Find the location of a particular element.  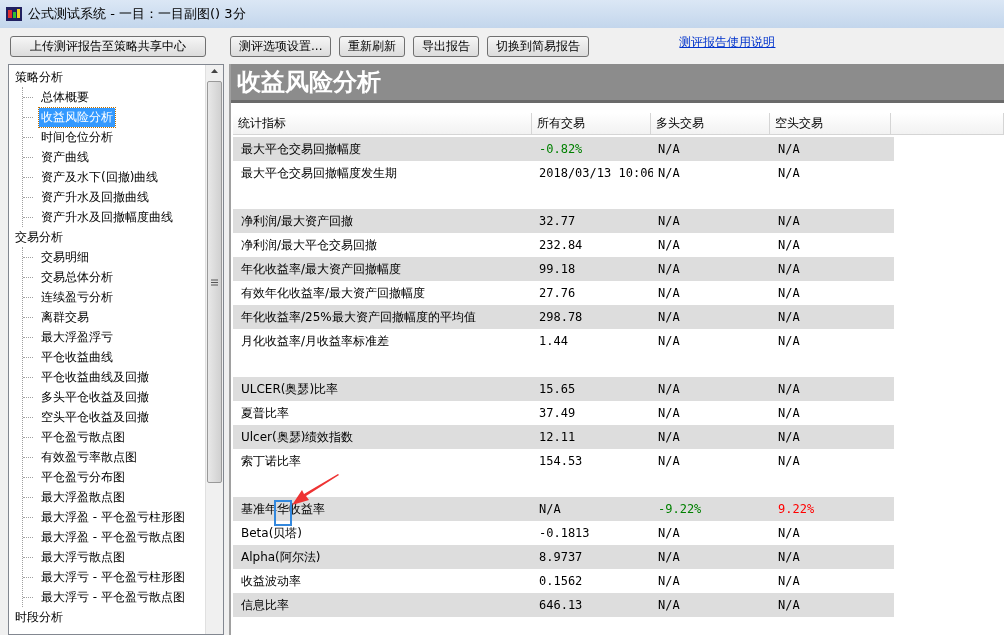

tree-item: 平仓收益曲线及回撤 is located at coordinates (95, 377).